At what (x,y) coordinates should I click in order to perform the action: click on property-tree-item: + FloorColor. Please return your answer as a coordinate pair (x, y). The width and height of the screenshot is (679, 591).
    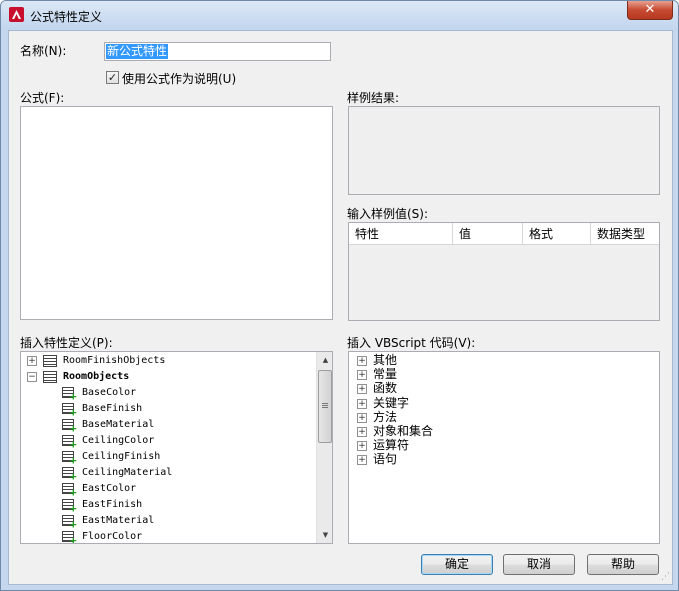
    Looking at the image, I should click on (168, 536).